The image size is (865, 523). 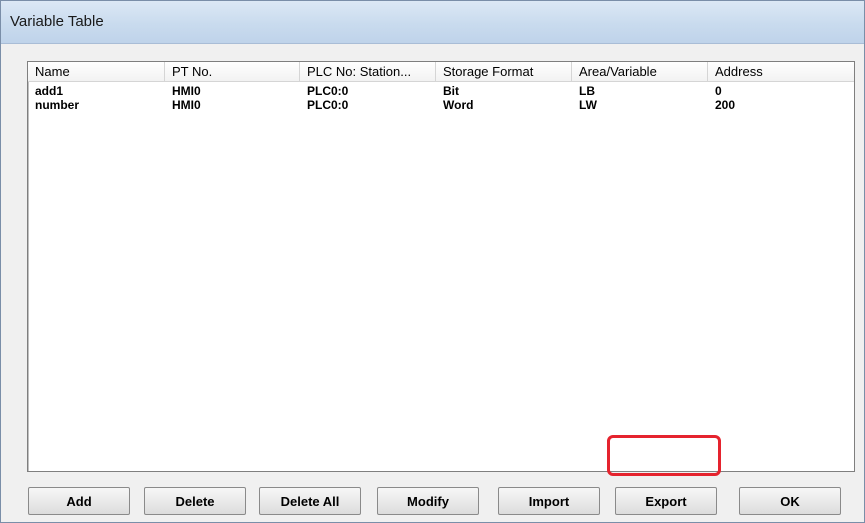 I want to click on cell-address: 200, so click(x=725, y=105).